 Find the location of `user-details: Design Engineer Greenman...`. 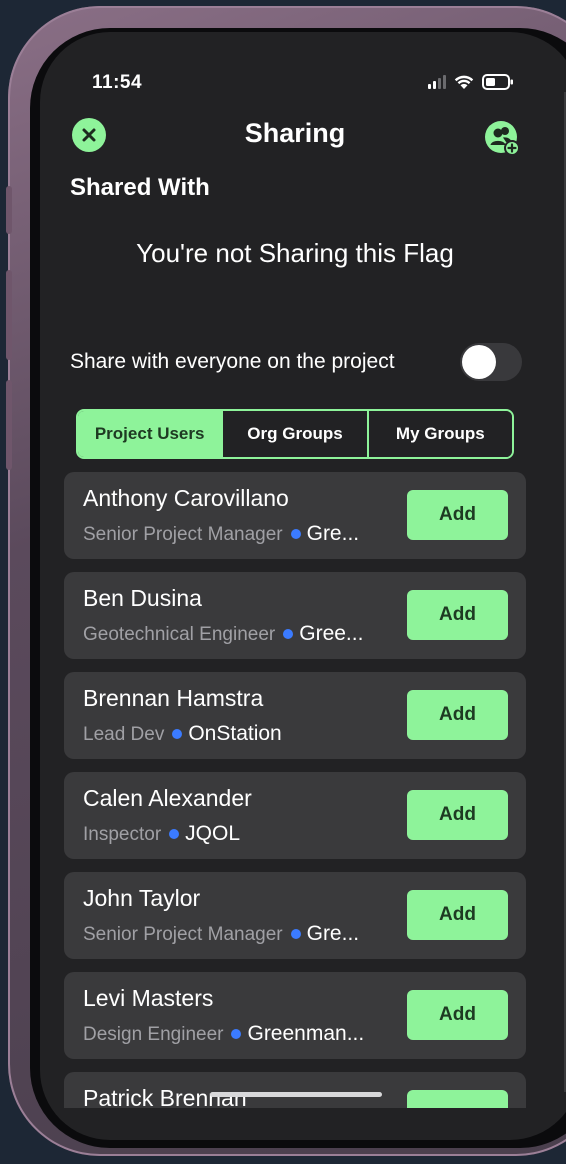

user-details: Design Engineer Greenman... is located at coordinates (239, 1034).